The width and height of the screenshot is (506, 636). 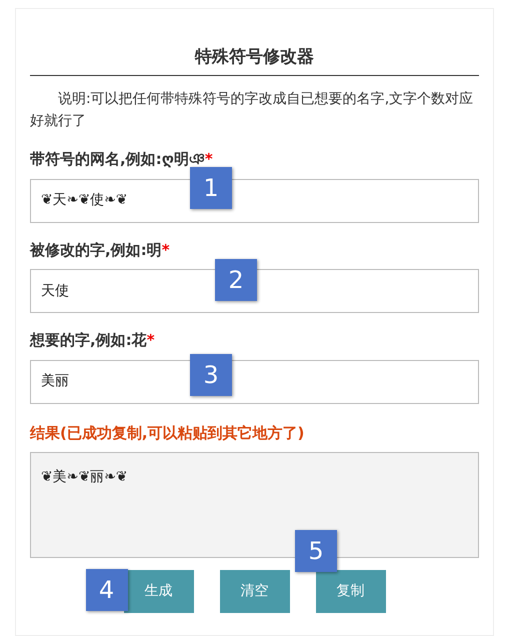 I want to click on field-label: 想要的字,例如:花, so click(x=88, y=340).